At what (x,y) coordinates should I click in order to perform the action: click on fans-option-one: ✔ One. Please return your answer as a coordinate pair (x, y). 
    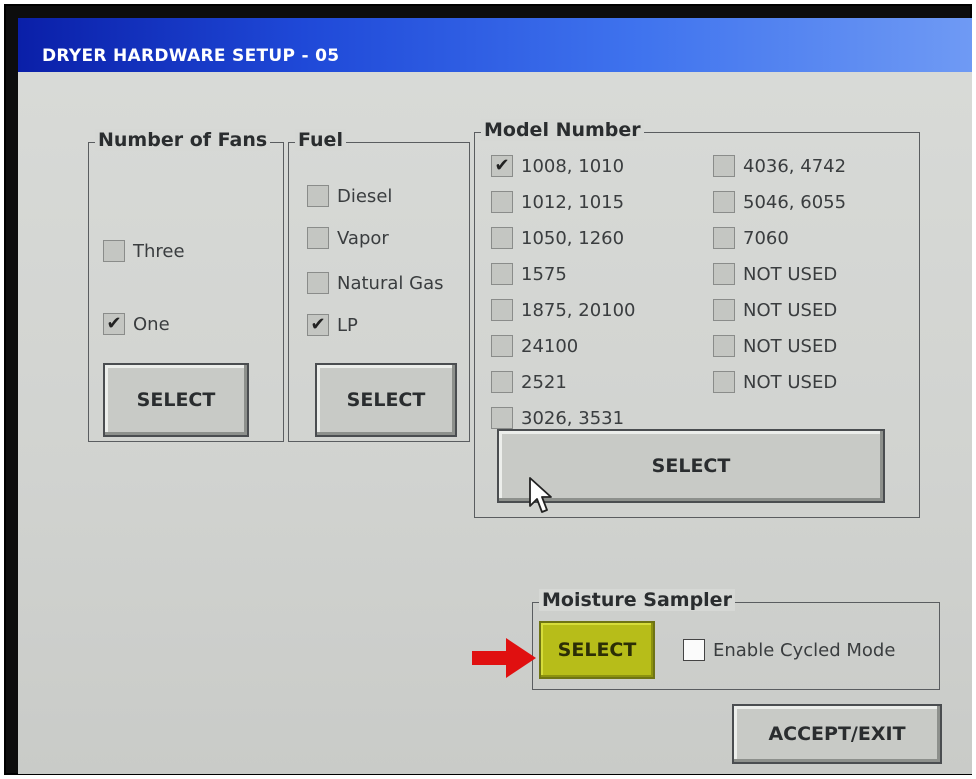
    Looking at the image, I should click on (136, 324).